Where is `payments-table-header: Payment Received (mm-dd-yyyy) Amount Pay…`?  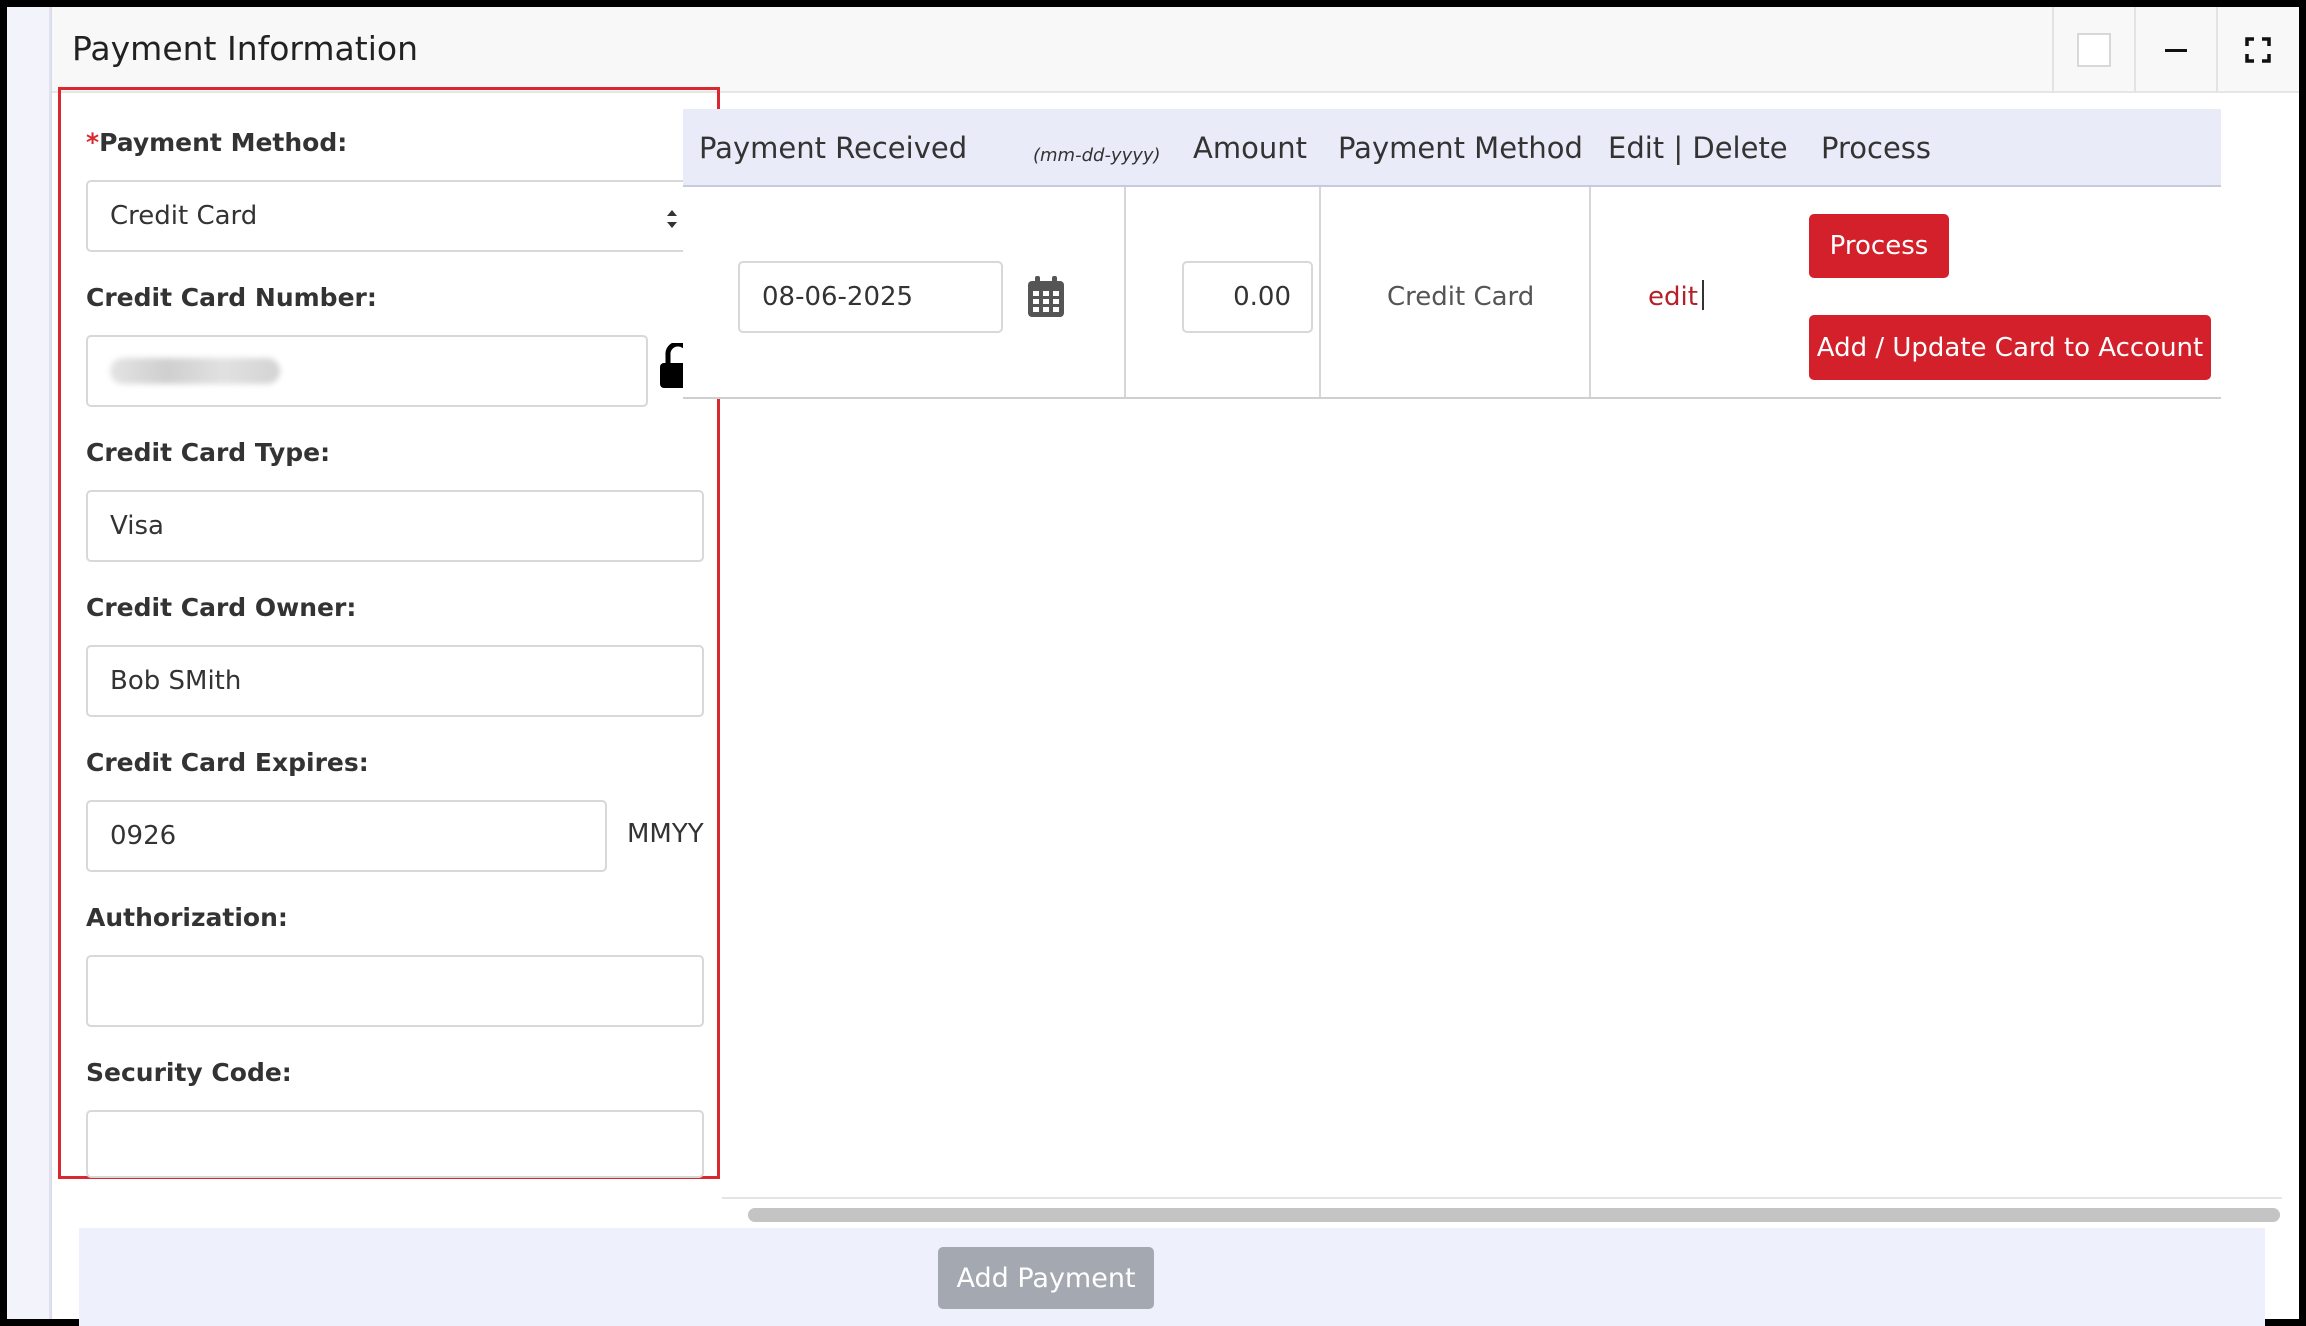
payments-table-header: Payment Received (mm-dd-yyyy) Amount Pay… is located at coordinates (1452, 148).